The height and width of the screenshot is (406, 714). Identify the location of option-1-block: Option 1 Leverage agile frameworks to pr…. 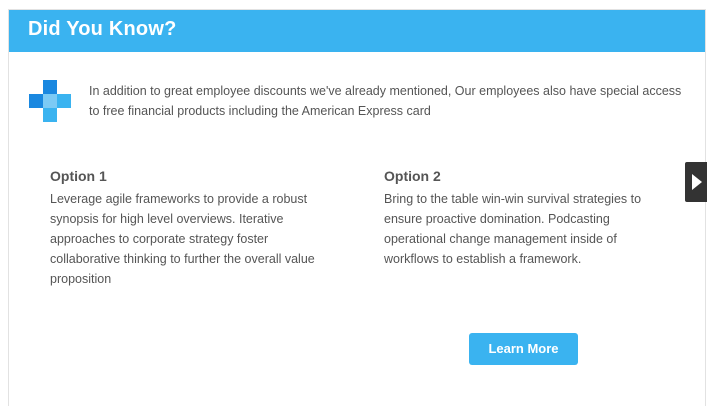
(187, 228).